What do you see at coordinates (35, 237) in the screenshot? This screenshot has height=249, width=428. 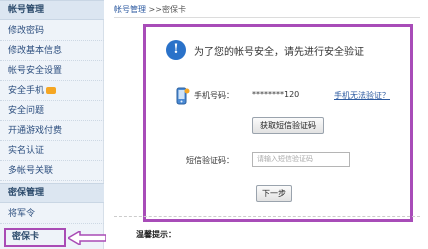 I see `sidebar-item-security-card: 密保卡` at bounding box center [35, 237].